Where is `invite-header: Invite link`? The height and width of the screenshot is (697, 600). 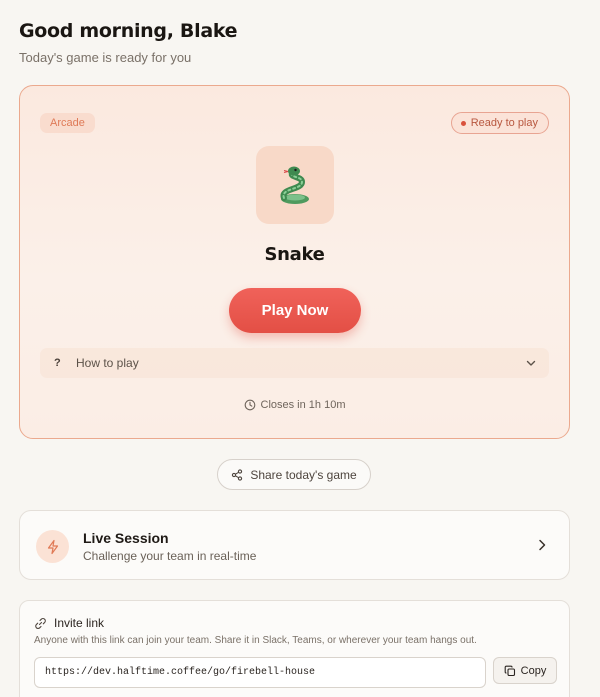
invite-header: Invite link is located at coordinates (69, 623).